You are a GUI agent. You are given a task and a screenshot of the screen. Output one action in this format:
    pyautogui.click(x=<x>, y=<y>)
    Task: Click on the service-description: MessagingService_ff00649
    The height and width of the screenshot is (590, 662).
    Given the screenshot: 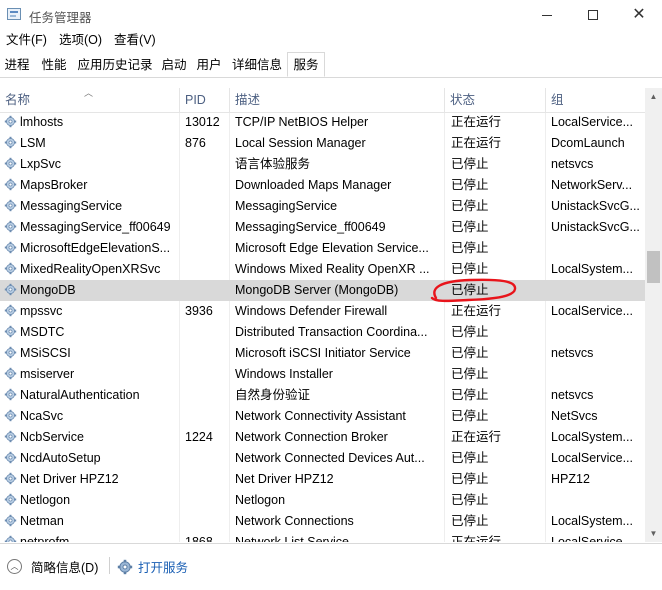 What is the action you would take?
    pyautogui.click(x=310, y=227)
    